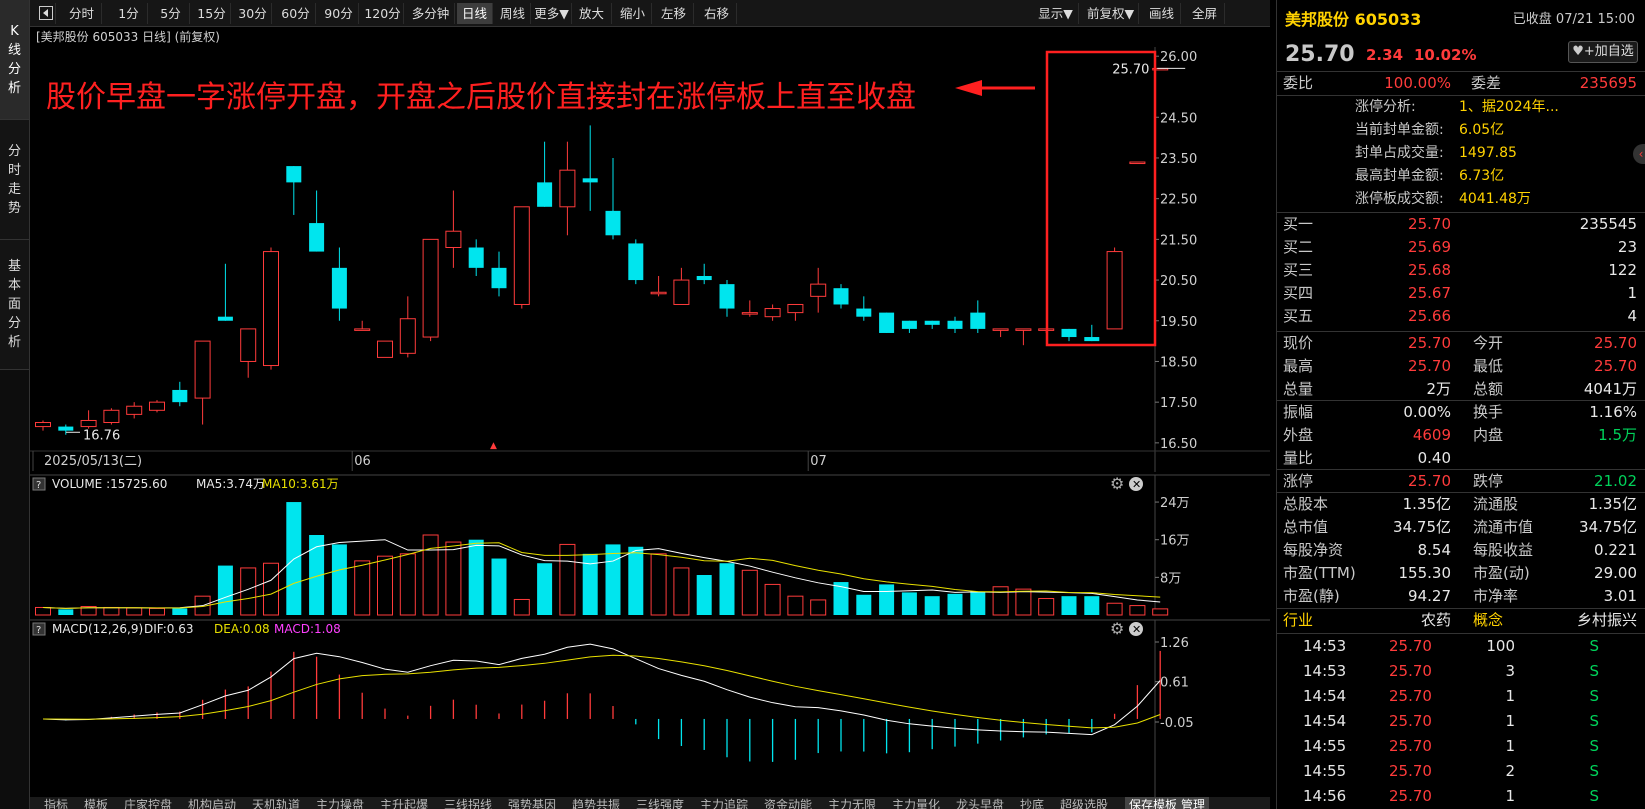  Describe the element at coordinates (532, 803) in the screenshot. I see `indicator-tab: 强势基因` at that location.